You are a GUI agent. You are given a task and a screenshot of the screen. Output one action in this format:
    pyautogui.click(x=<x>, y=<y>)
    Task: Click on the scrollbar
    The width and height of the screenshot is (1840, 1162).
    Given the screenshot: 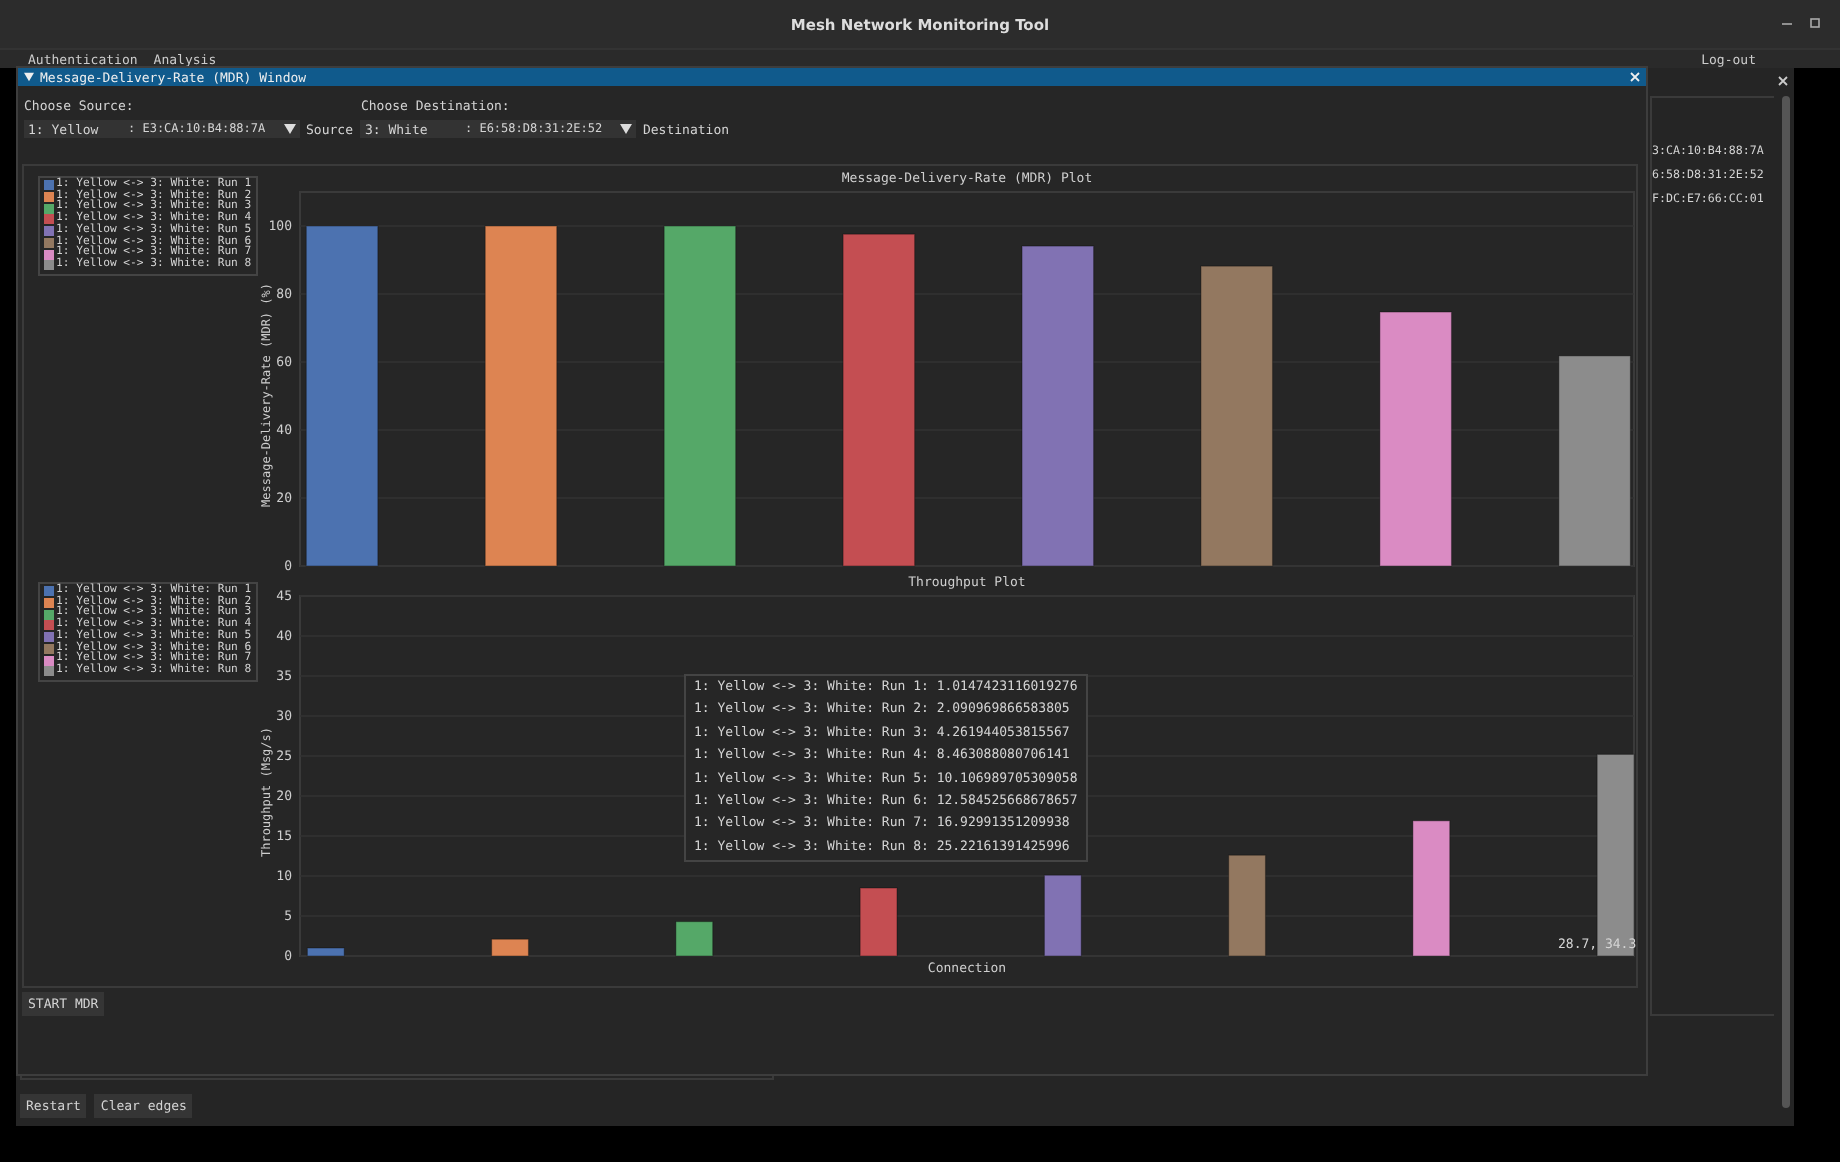 What is the action you would take?
    pyautogui.click(x=1786, y=602)
    